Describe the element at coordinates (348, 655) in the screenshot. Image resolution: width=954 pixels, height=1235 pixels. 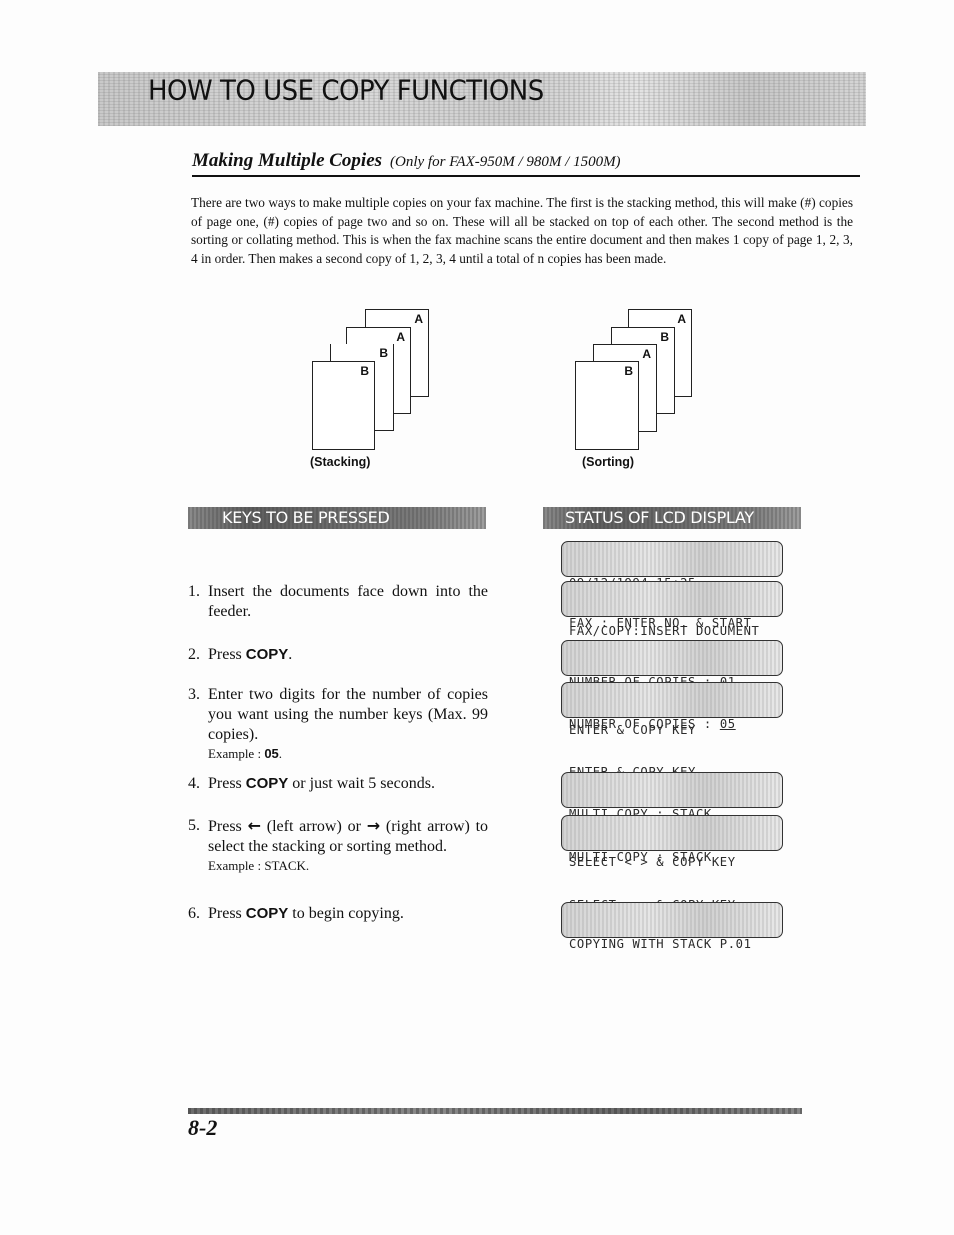
I see `step-text: Press COPY.` at that location.